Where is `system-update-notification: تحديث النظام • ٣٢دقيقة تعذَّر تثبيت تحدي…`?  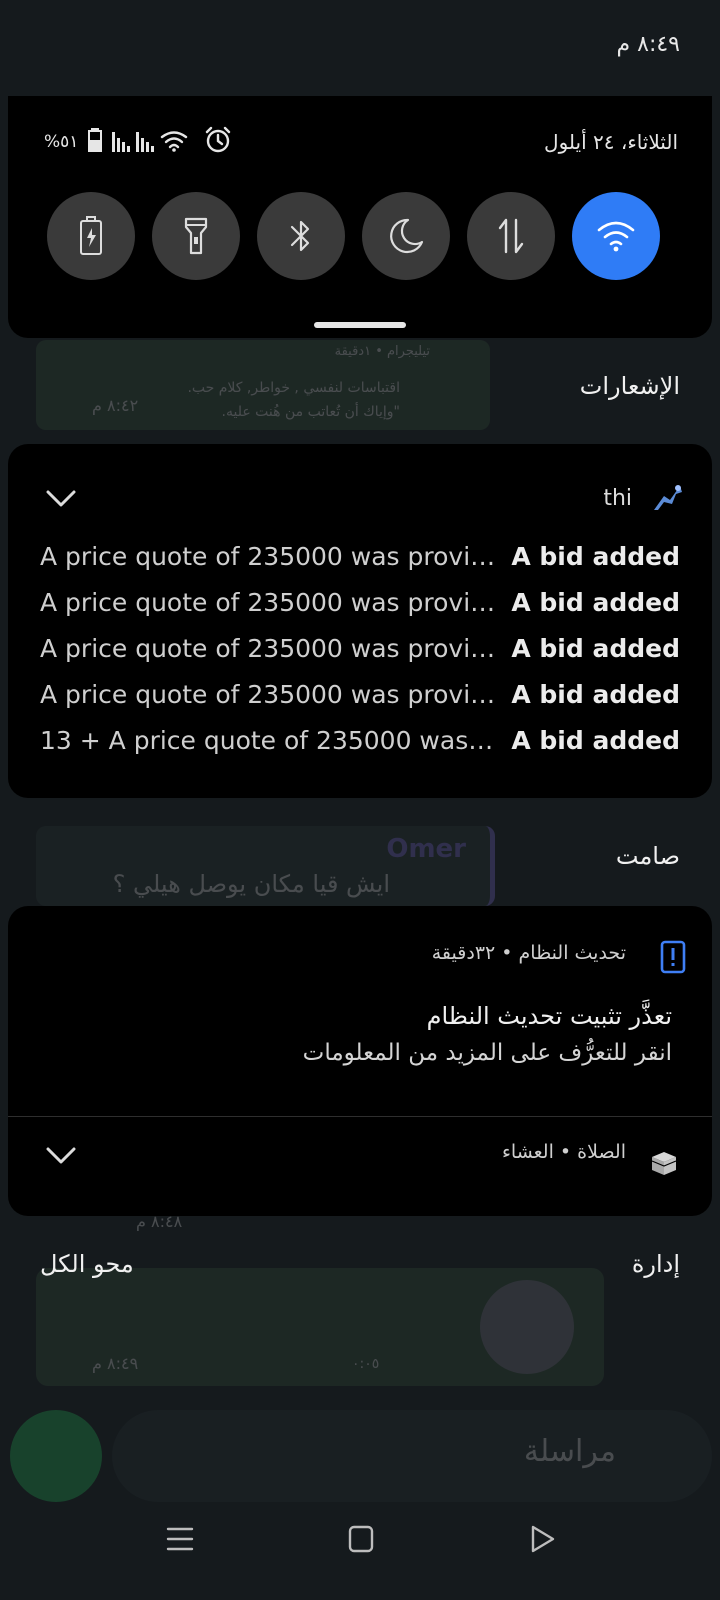 system-update-notification: تحديث النظام • ٣٢دقيقة تعذَّر تثبيت تحدي… is located at coordinates (360, 1011).